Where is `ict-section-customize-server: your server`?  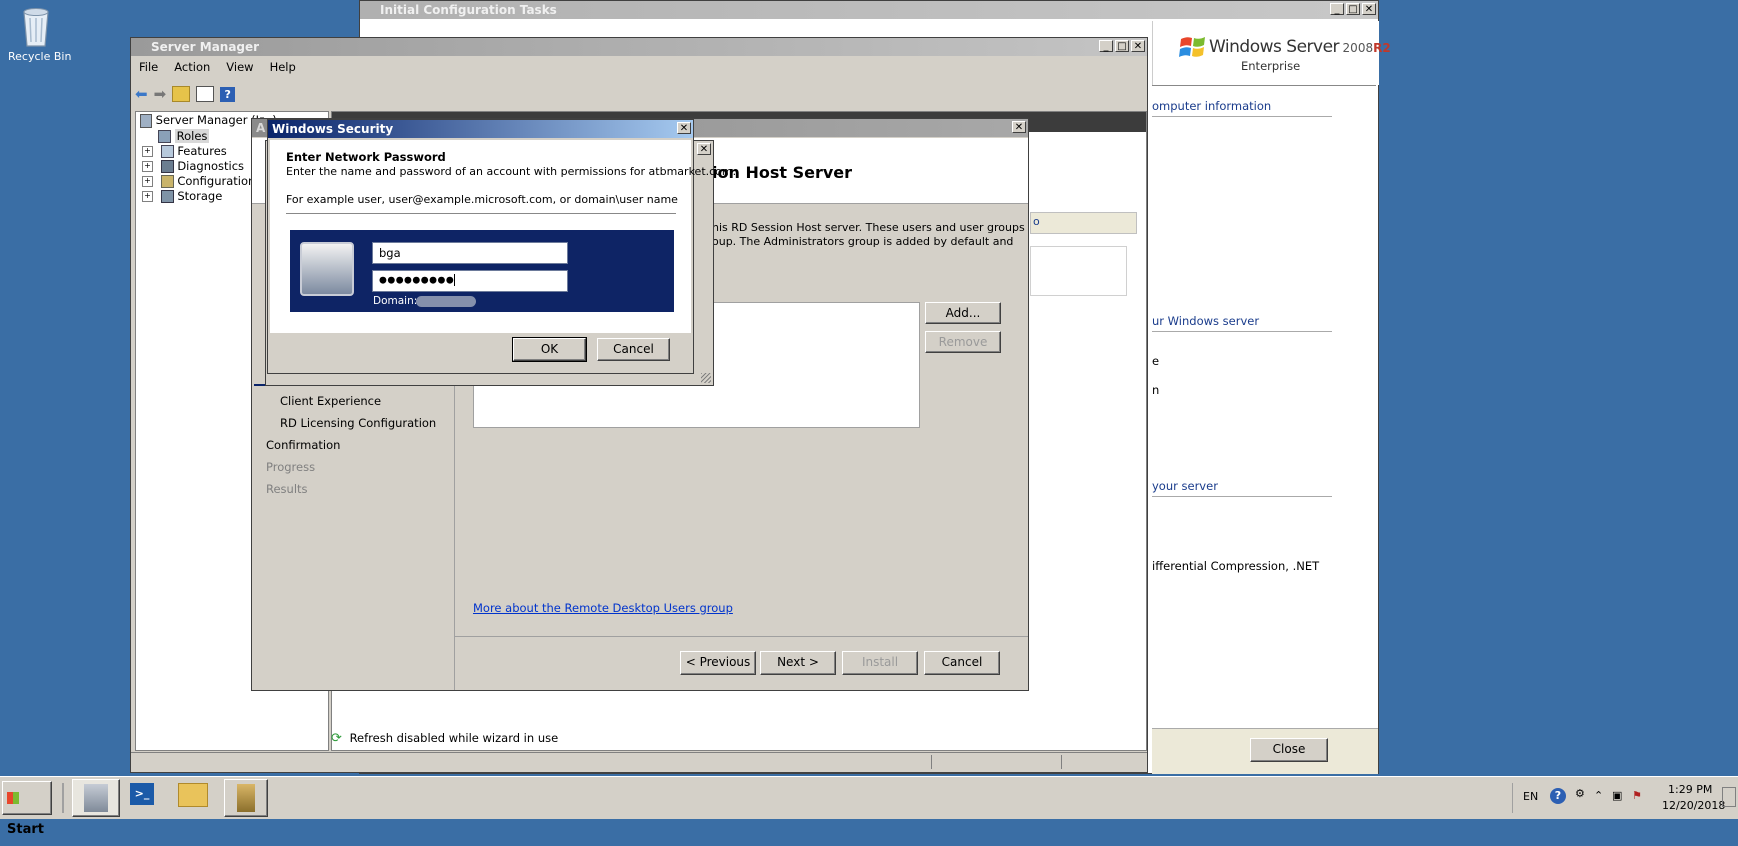 ict-section-customize-server: your server is located at coordinates (1242, 488).